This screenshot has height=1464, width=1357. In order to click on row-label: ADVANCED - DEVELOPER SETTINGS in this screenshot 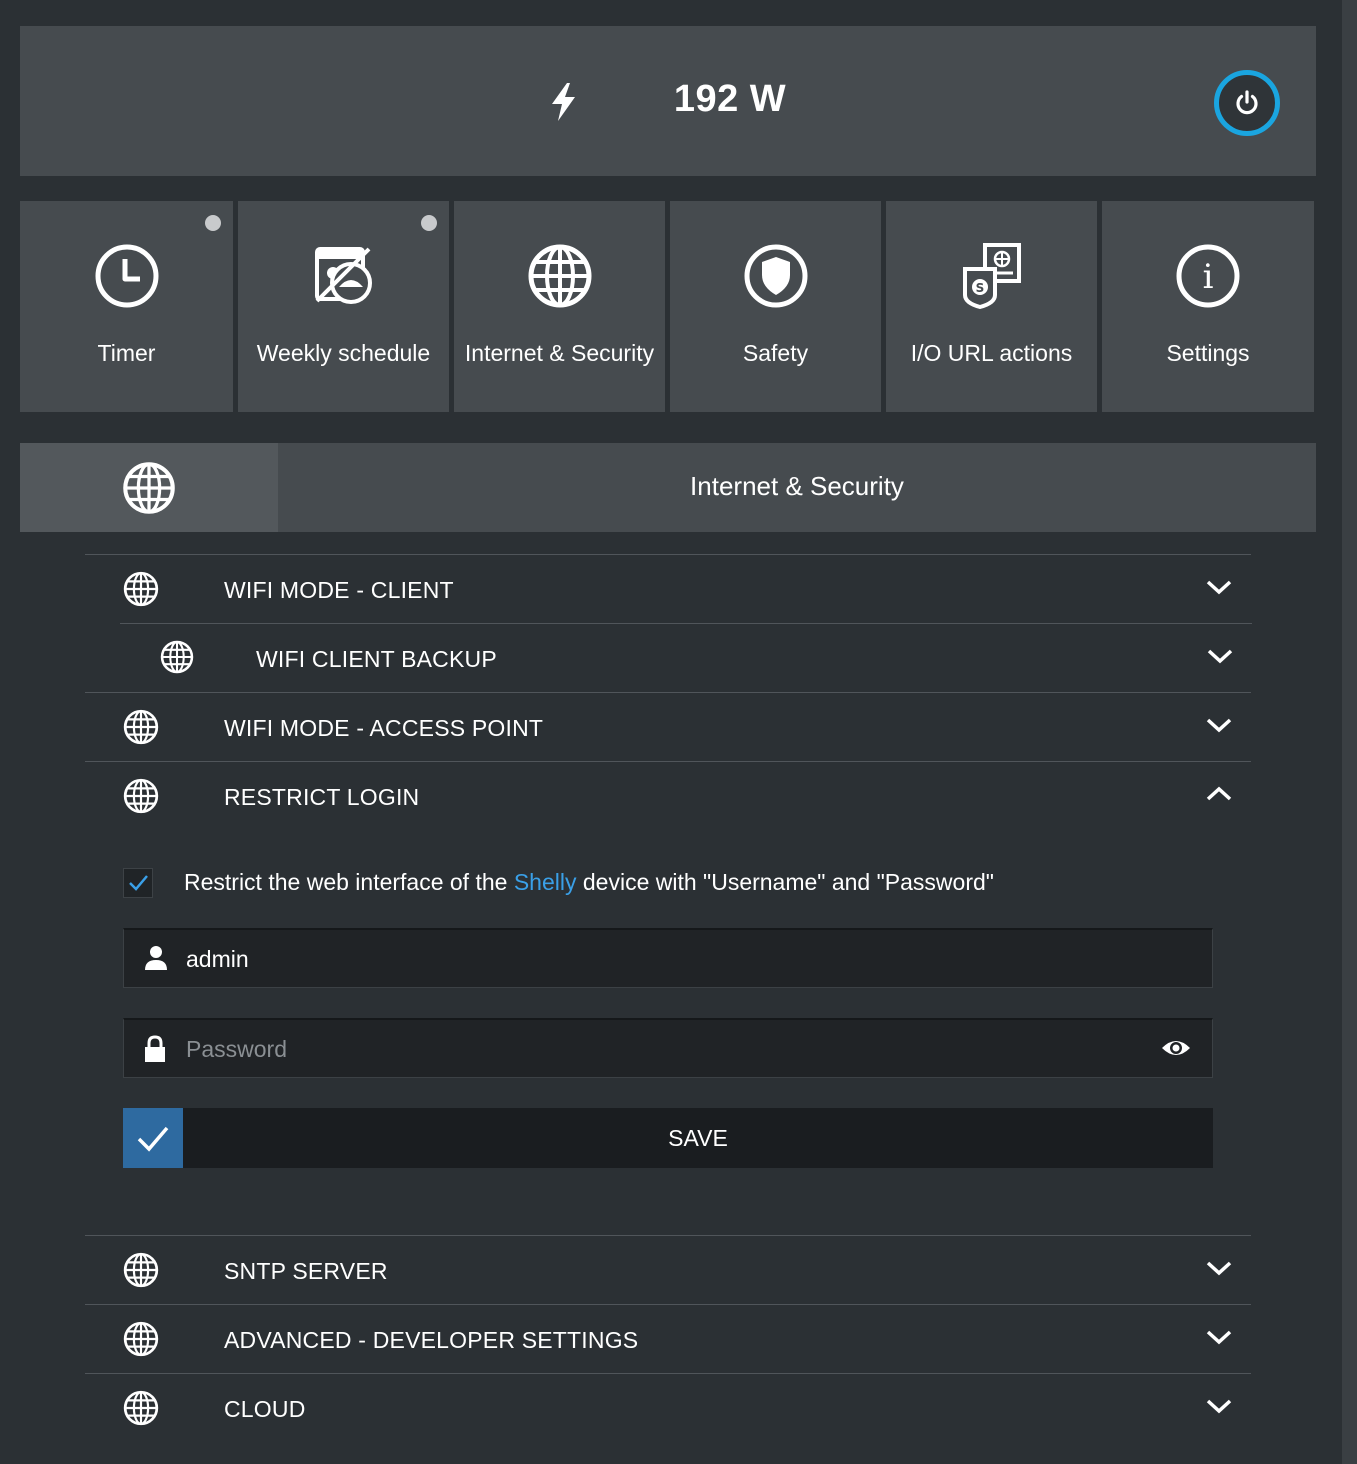, I will do `click(431, 1340)`.